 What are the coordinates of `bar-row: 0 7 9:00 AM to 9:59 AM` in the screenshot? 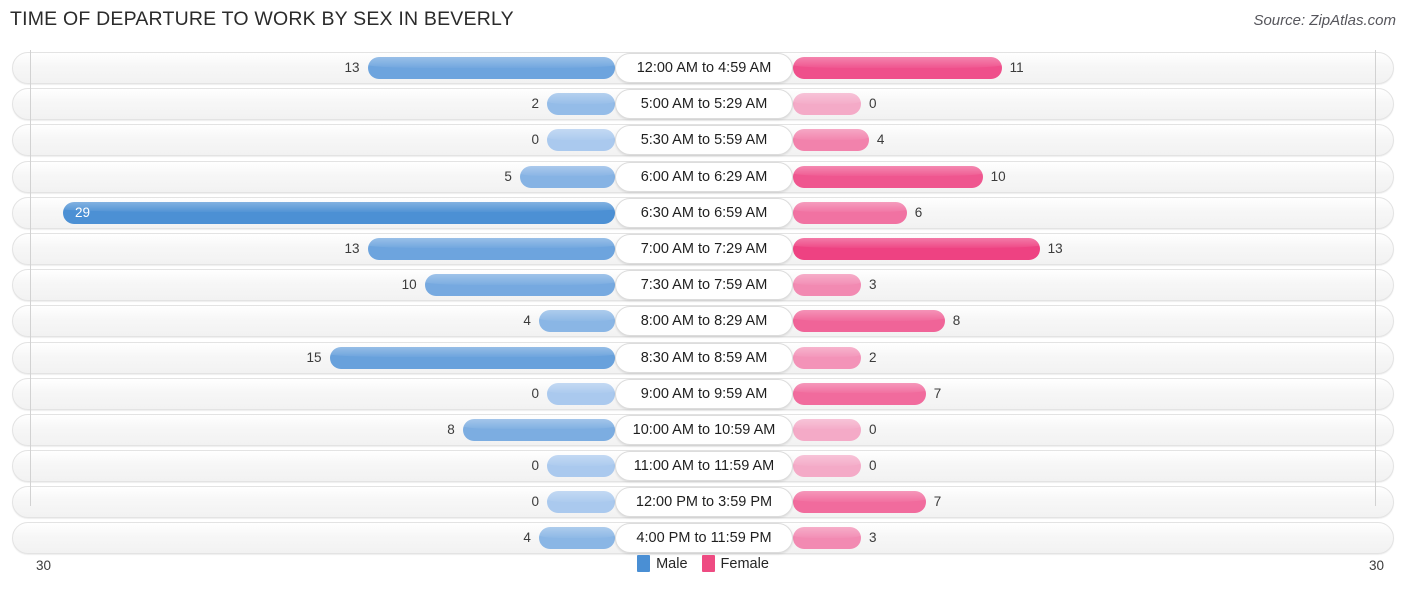 It's located at (703, 394).